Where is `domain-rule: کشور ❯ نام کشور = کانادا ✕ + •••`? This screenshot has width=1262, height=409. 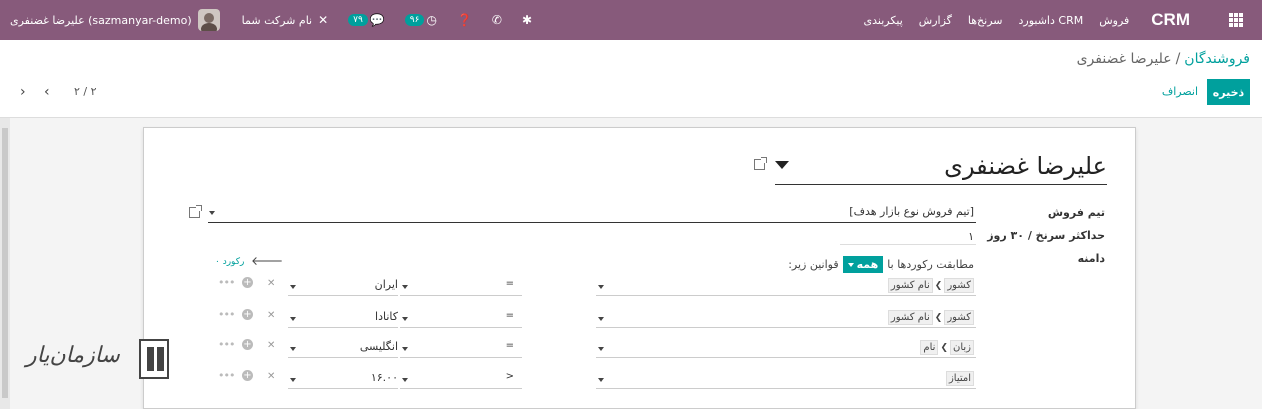
domain-rule: کشور ❯ نام کشور = کانادا ✕ + ••• is located at coordinates (595, 319).